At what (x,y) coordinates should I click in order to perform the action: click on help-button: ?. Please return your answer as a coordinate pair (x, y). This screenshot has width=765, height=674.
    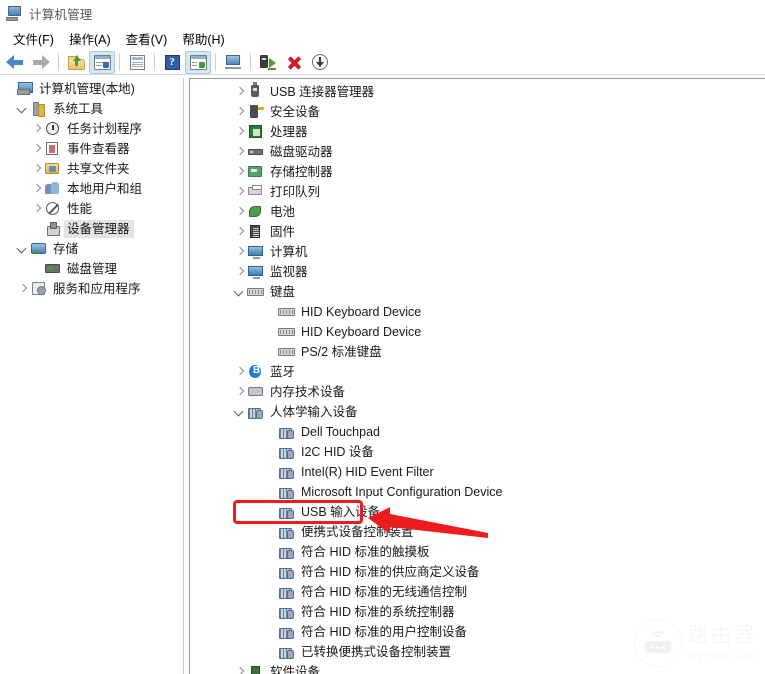
    Looking at the image, I should click on (172, 62).